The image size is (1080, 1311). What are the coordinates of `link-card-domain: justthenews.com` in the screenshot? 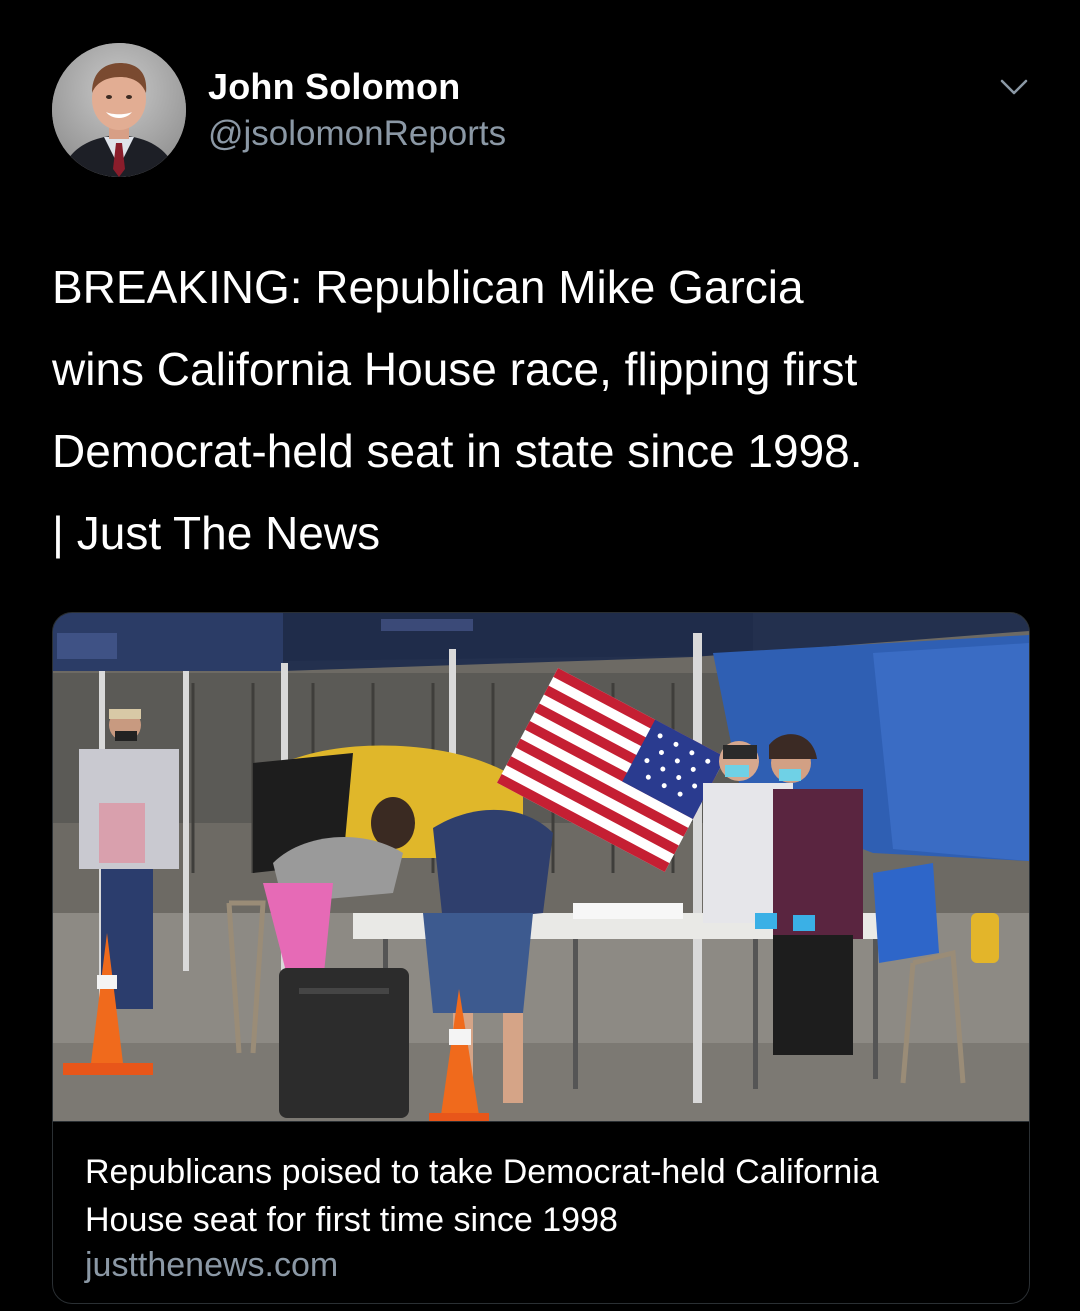 It's located at (212, 1265).